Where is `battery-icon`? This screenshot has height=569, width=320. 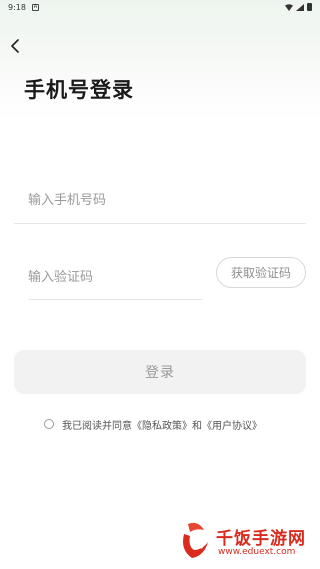
battery-icon is located at coordinates (309, 7).